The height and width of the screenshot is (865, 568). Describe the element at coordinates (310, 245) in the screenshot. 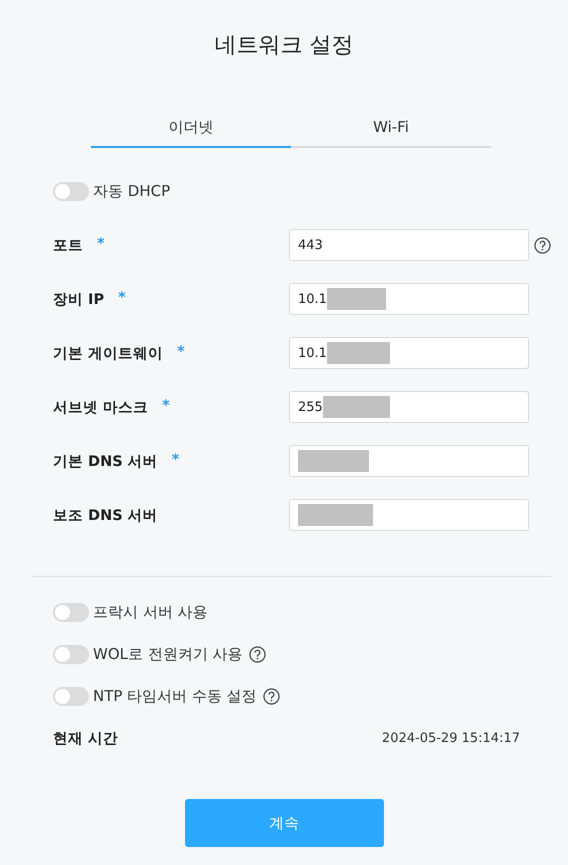

I see `field-value: 443` at that location.